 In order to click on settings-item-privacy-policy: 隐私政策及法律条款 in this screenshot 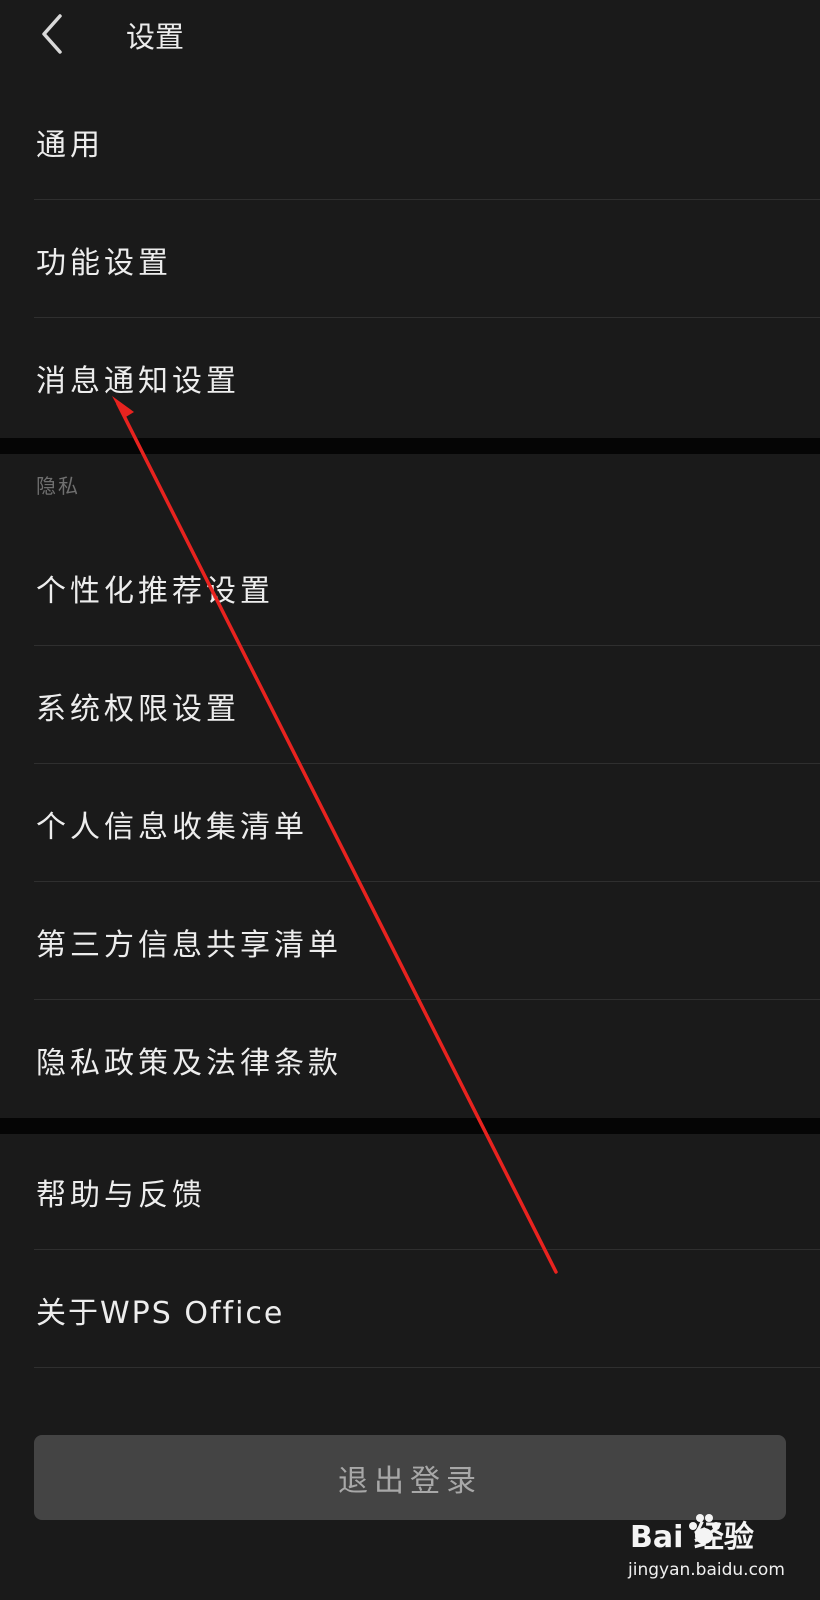, I will do `click(427, 1060)`.